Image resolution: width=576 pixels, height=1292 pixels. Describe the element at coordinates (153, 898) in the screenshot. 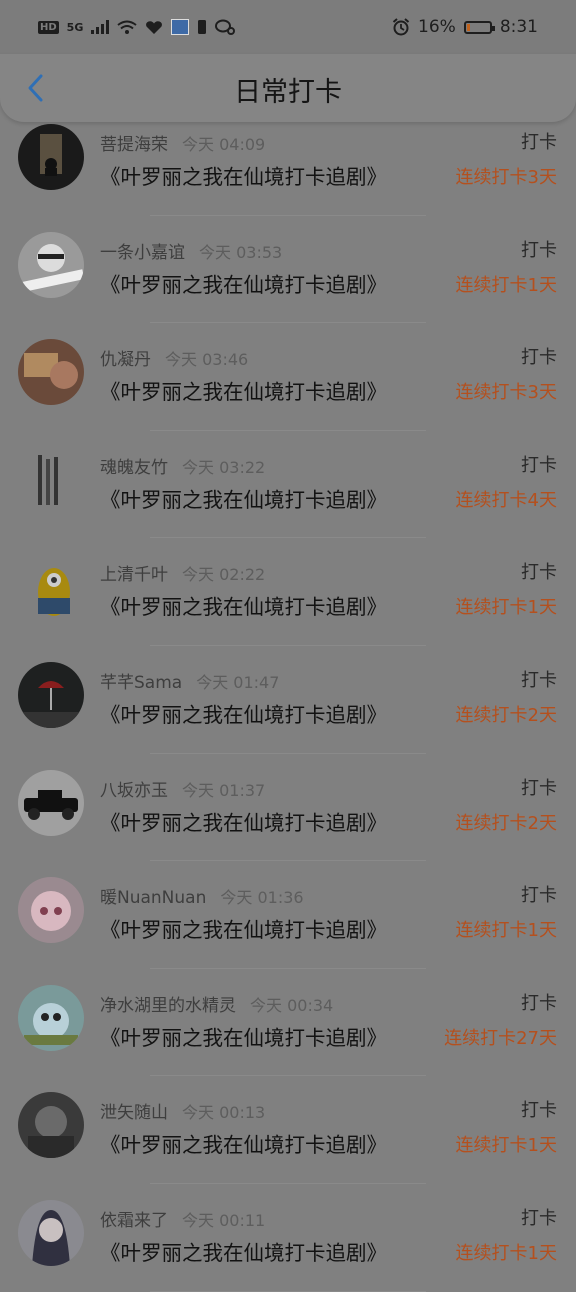

I see `user-name: 暖NuanNuan` at that location.